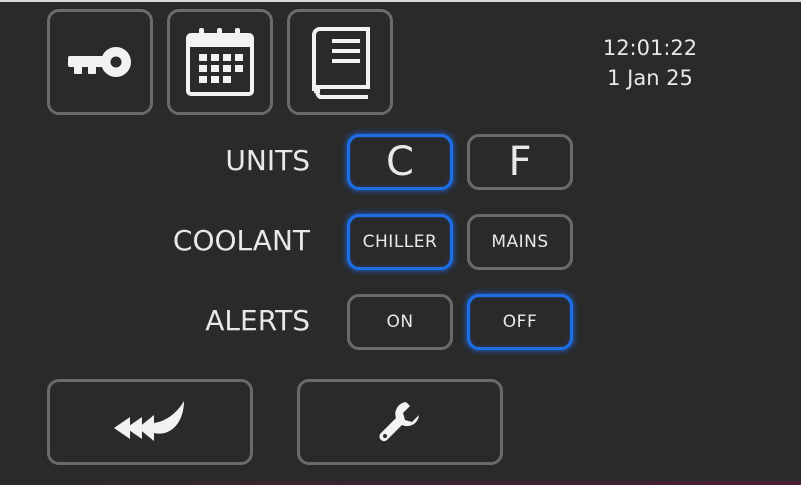 This screenshot has height=485, width=801. I want to click on calendar-button, so click(220, 62).